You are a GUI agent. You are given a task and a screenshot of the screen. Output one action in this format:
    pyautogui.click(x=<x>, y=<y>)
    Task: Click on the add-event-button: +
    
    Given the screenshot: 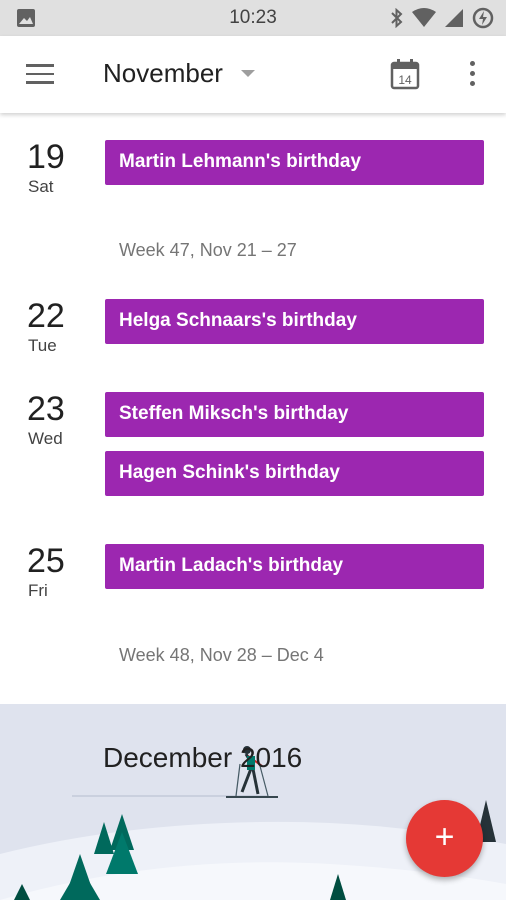 What is the action you would take?
    pyautogui.click(x=444, y=838)
    